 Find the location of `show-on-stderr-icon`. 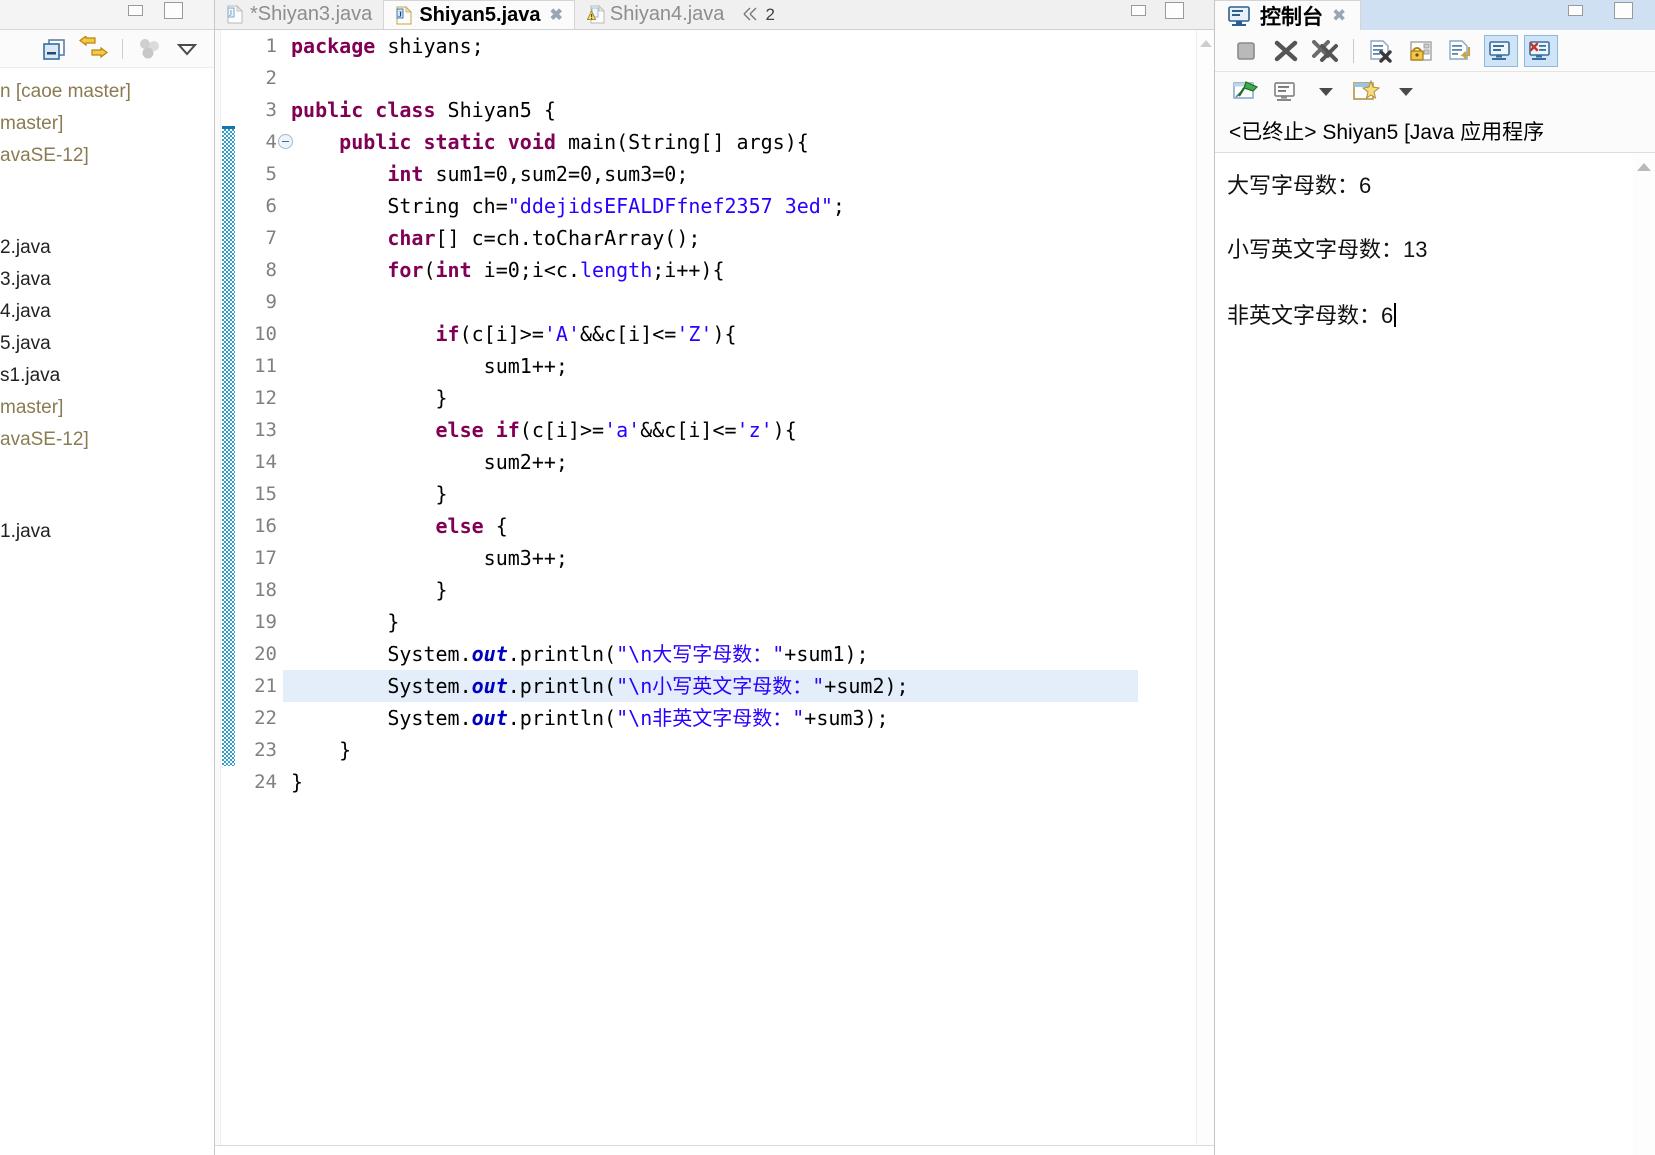

show-on-stderr-icon is located at coordinates (1541, 50).